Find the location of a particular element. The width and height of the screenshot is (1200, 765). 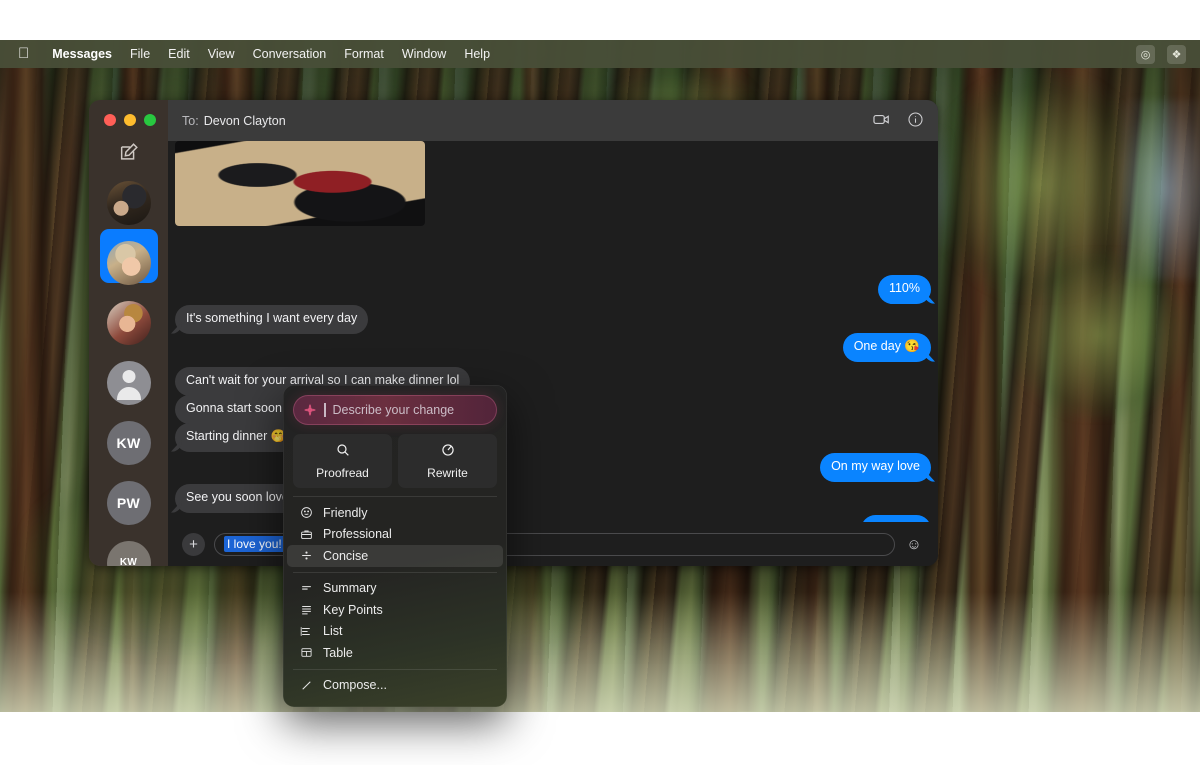

window-traffic-lights is located at coordinates (130, 120).